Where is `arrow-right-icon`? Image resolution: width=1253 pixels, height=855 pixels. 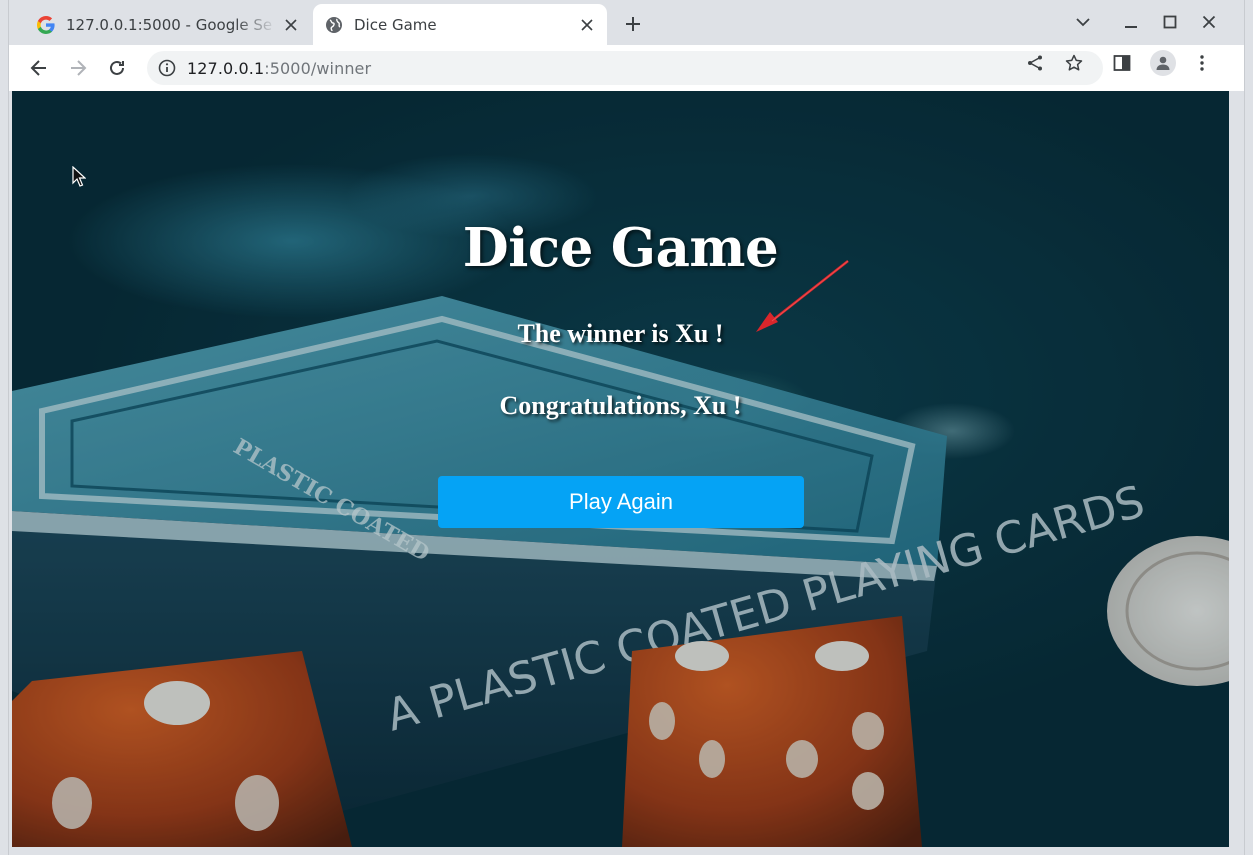 arrow-right-icon is located at coordinates (79, 68).